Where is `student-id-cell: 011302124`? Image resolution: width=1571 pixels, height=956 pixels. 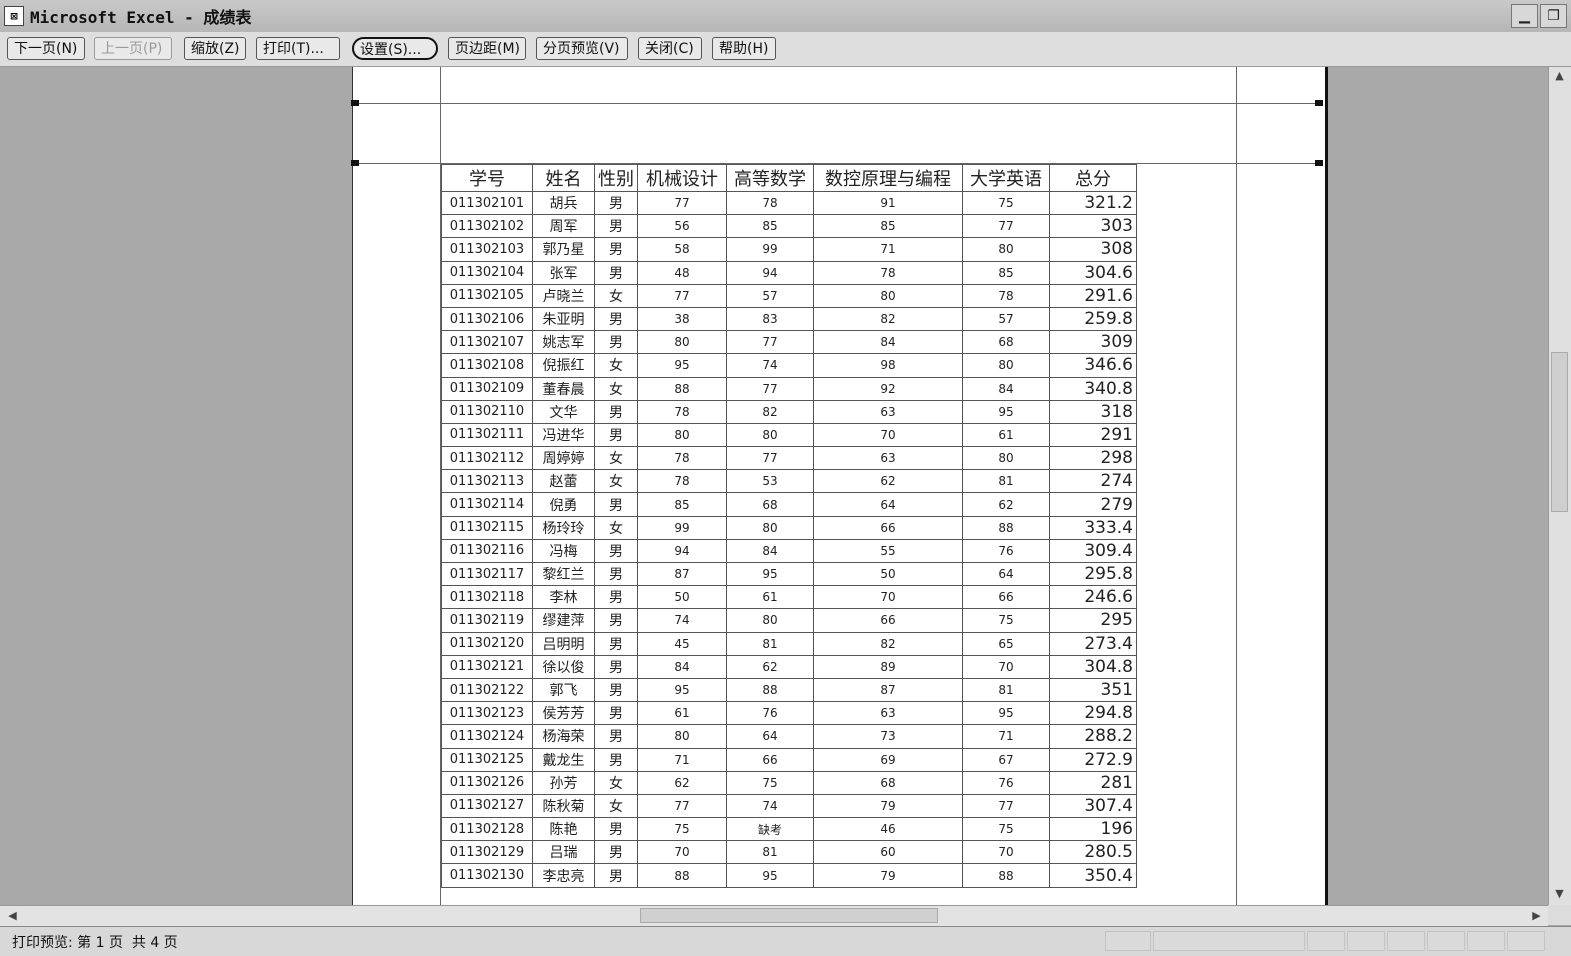 student-id-cell: 011302124 is located at coordinates (487, 736).